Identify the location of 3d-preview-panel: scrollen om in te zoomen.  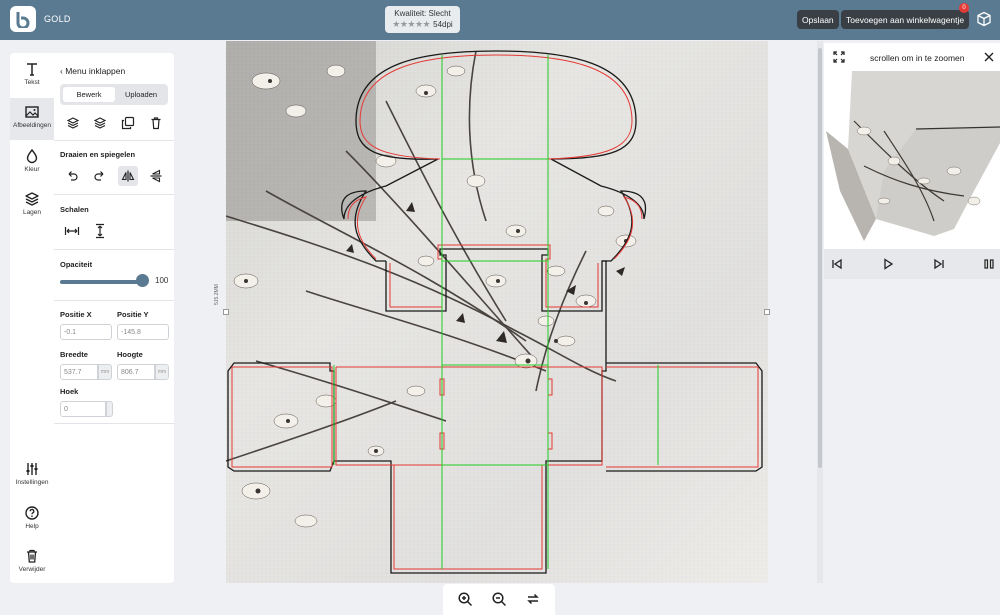
(912, 161).